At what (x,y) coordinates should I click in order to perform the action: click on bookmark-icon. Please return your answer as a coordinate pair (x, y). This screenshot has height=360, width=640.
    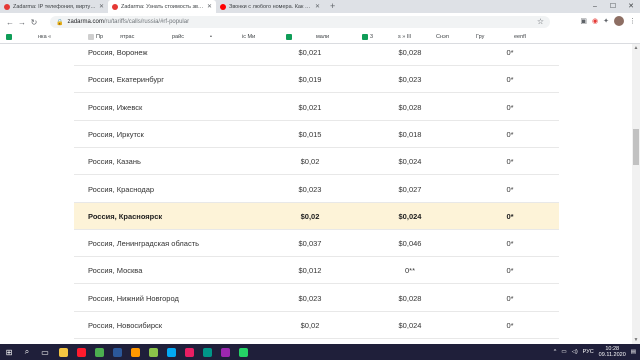
    Looking at the image, I should click on (91, 36).